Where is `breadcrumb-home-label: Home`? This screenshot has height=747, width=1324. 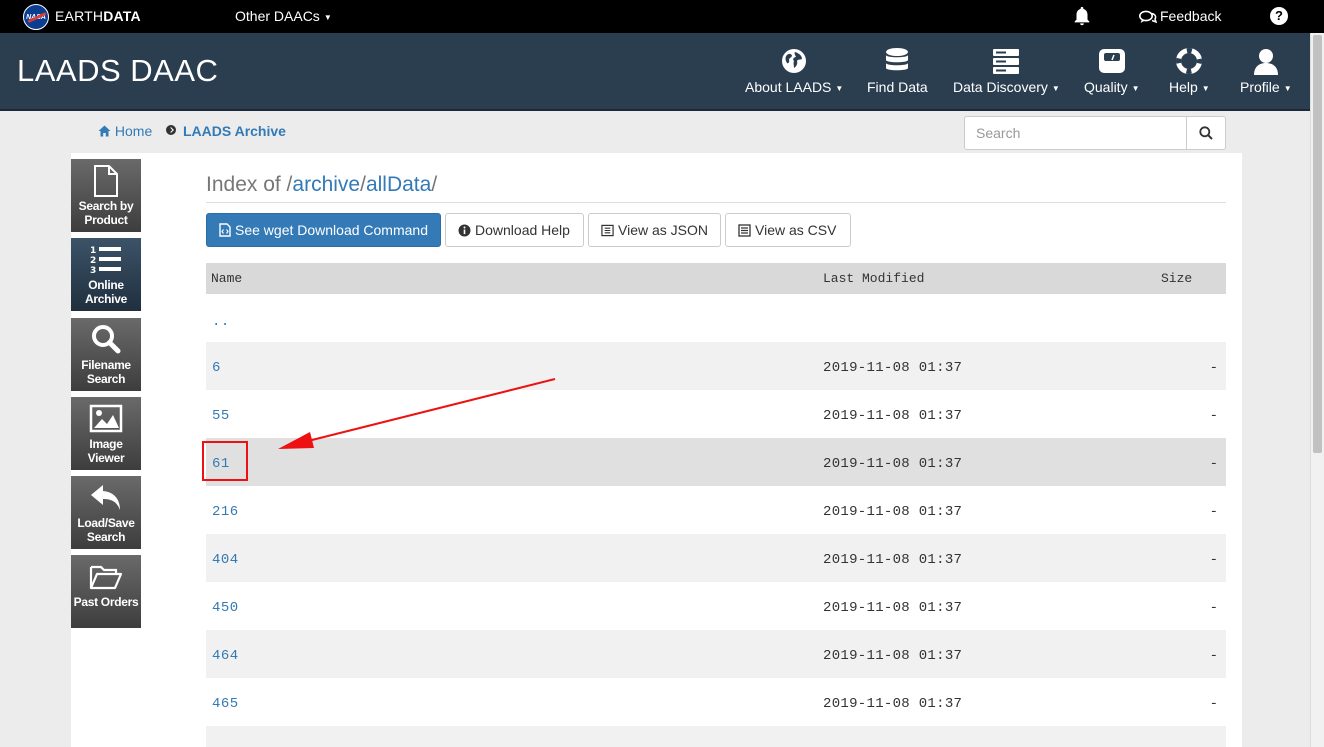 breadcrumb-home-label: Home is located at coordinates (133, 131).